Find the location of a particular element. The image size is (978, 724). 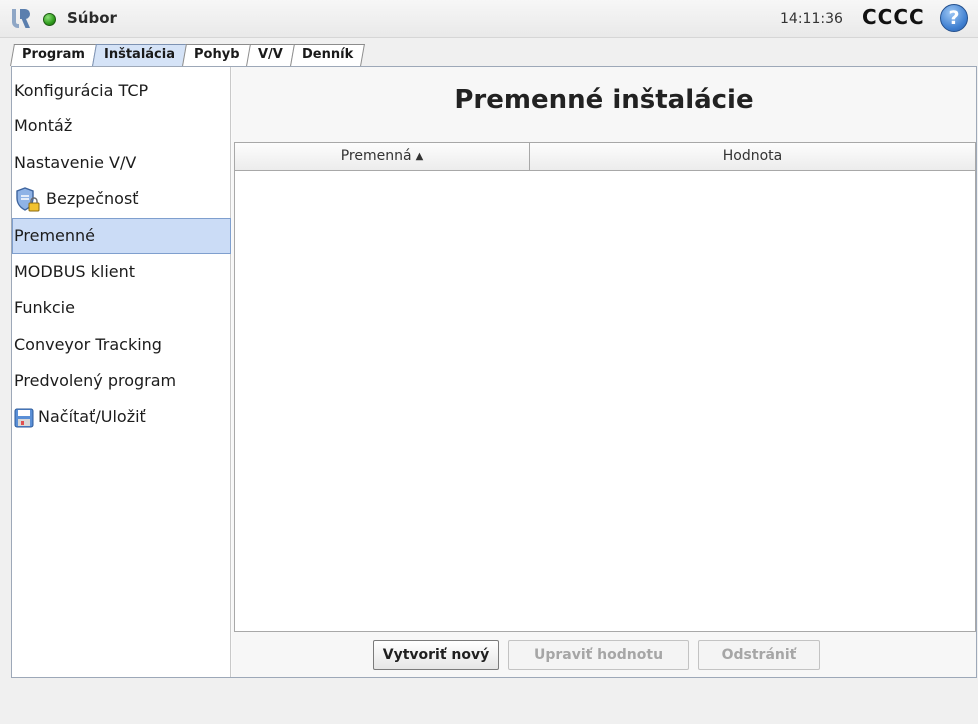

sidebar-item-label: Načítať/Uložiť is located at coordinates (92, 416).